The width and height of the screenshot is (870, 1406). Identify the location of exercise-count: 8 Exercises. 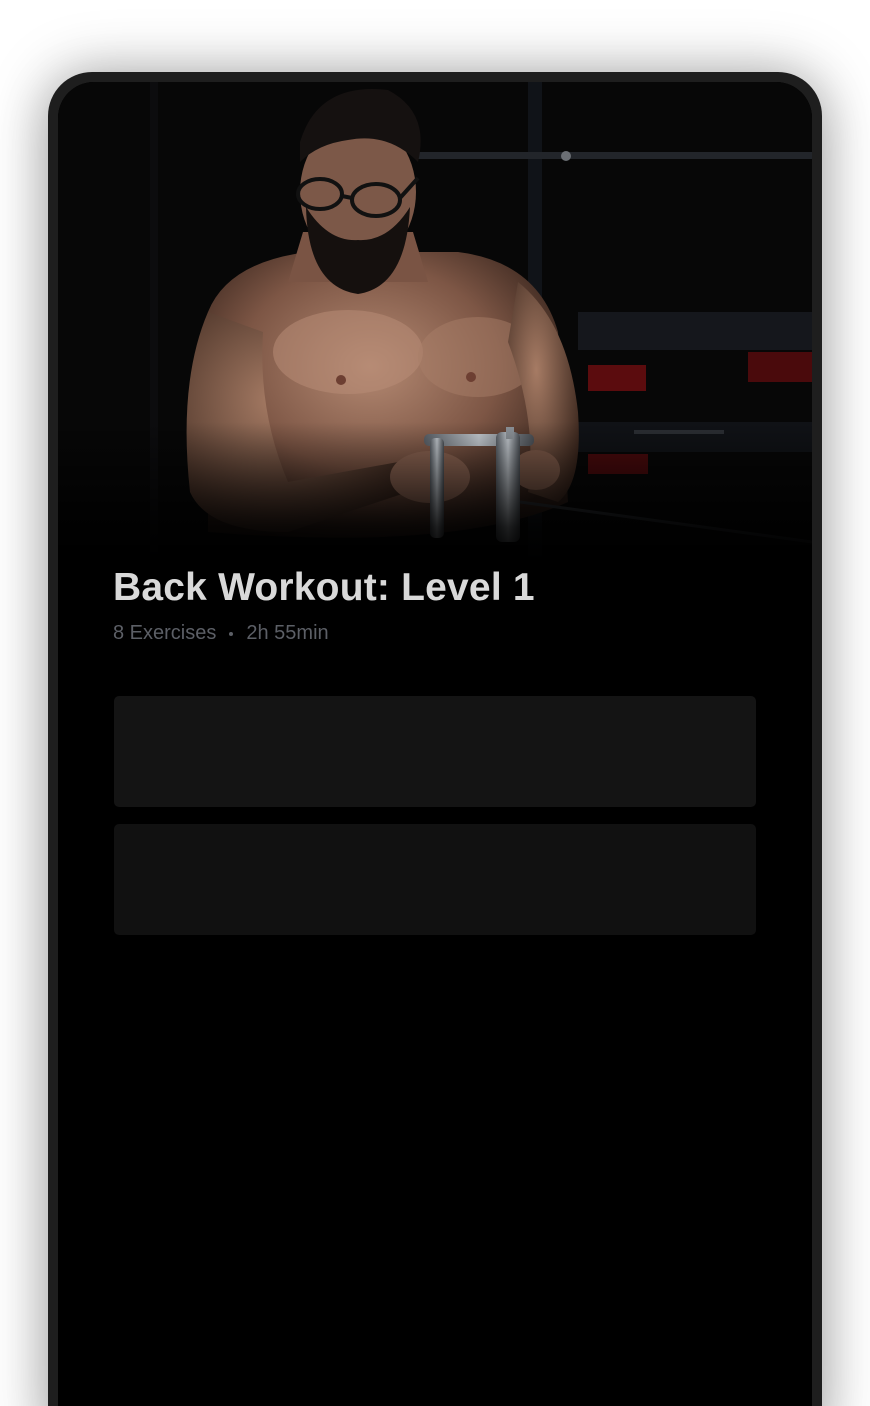
(165, 633).